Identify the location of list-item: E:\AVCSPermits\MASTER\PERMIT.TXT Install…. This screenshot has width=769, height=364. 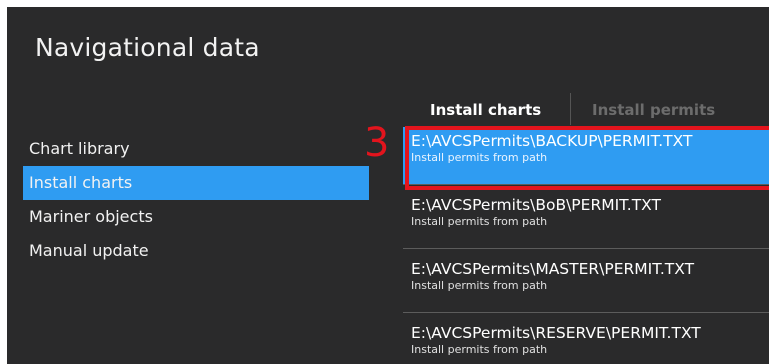
(586, 284).